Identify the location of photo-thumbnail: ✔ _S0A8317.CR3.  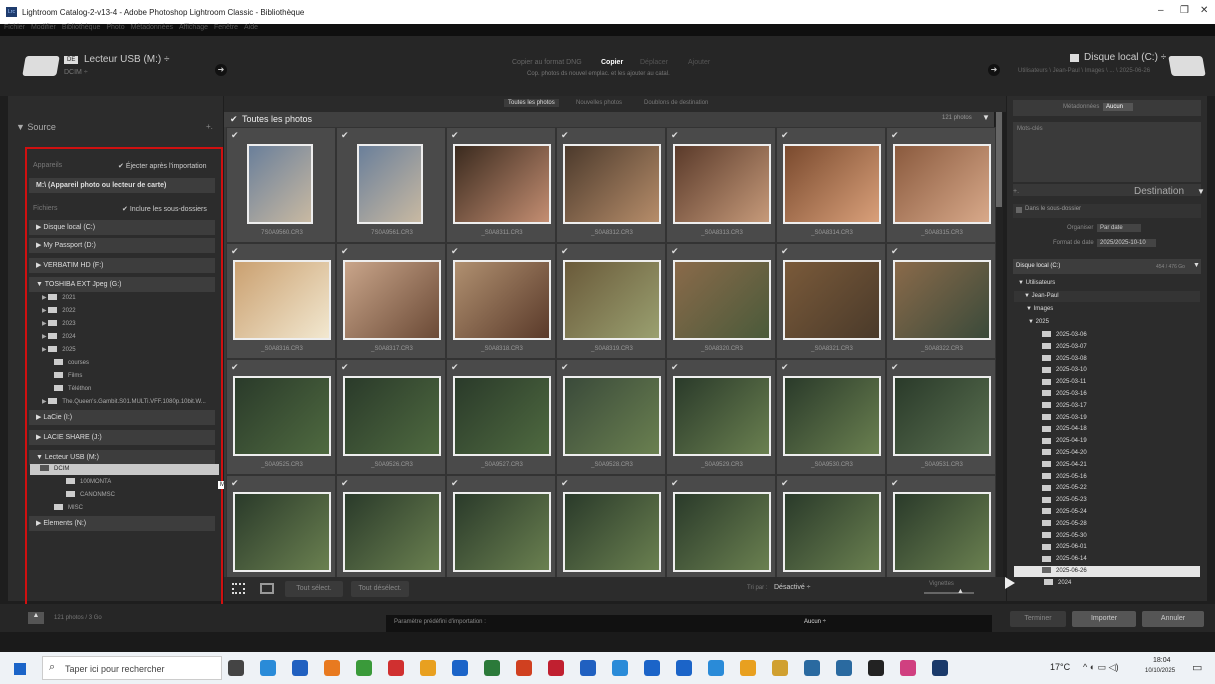
(391, 301).